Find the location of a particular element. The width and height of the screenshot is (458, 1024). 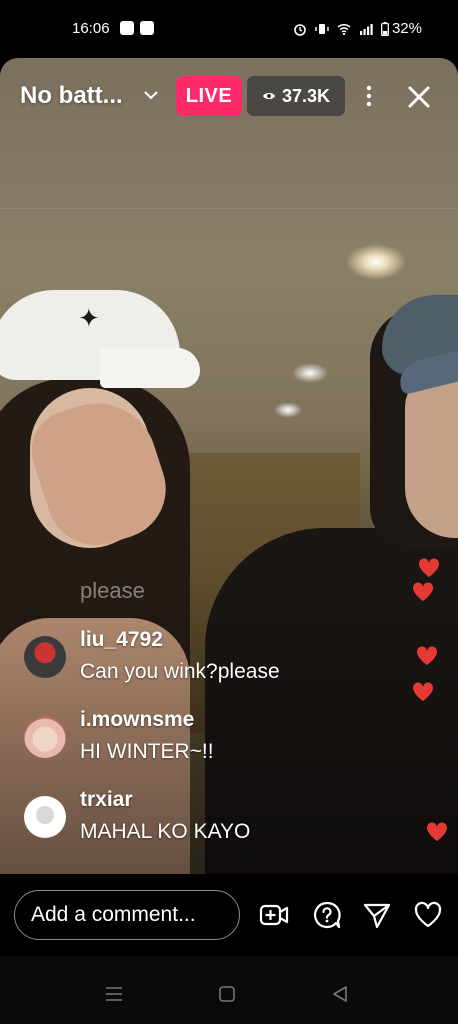

battery-icon is located at coordinates (385, 28).